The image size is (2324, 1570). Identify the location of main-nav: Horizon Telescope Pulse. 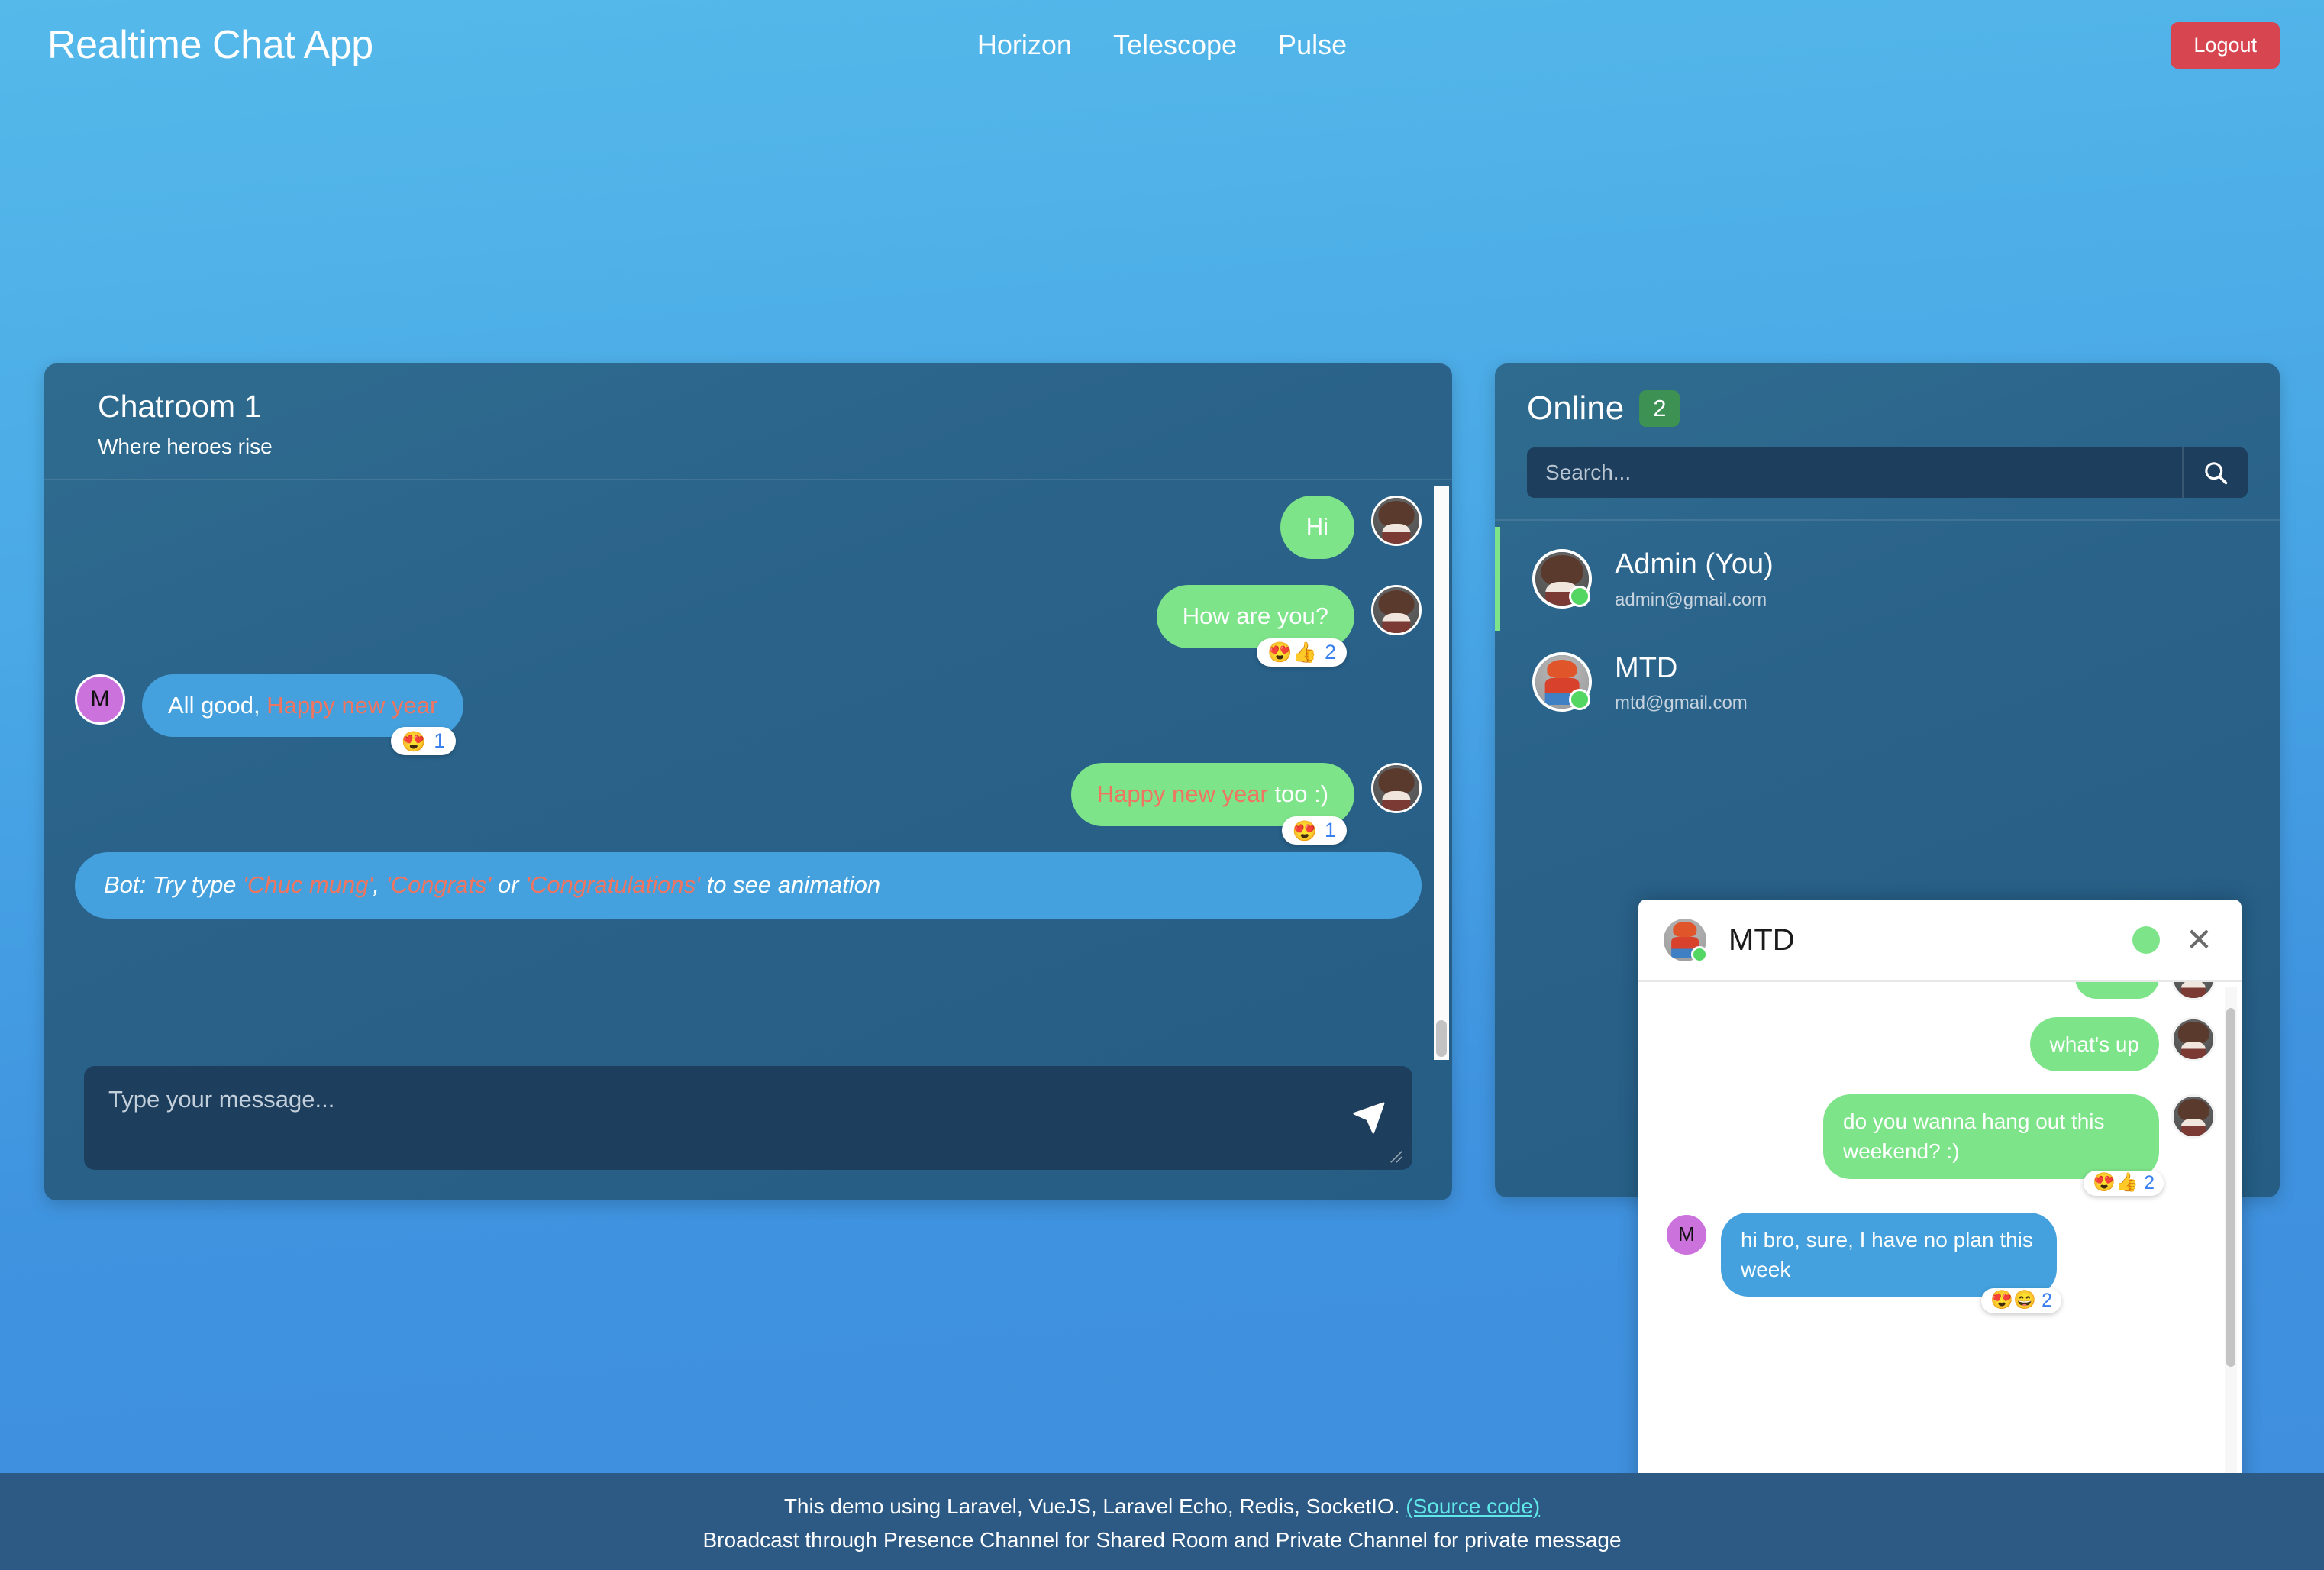
(1162, 45).